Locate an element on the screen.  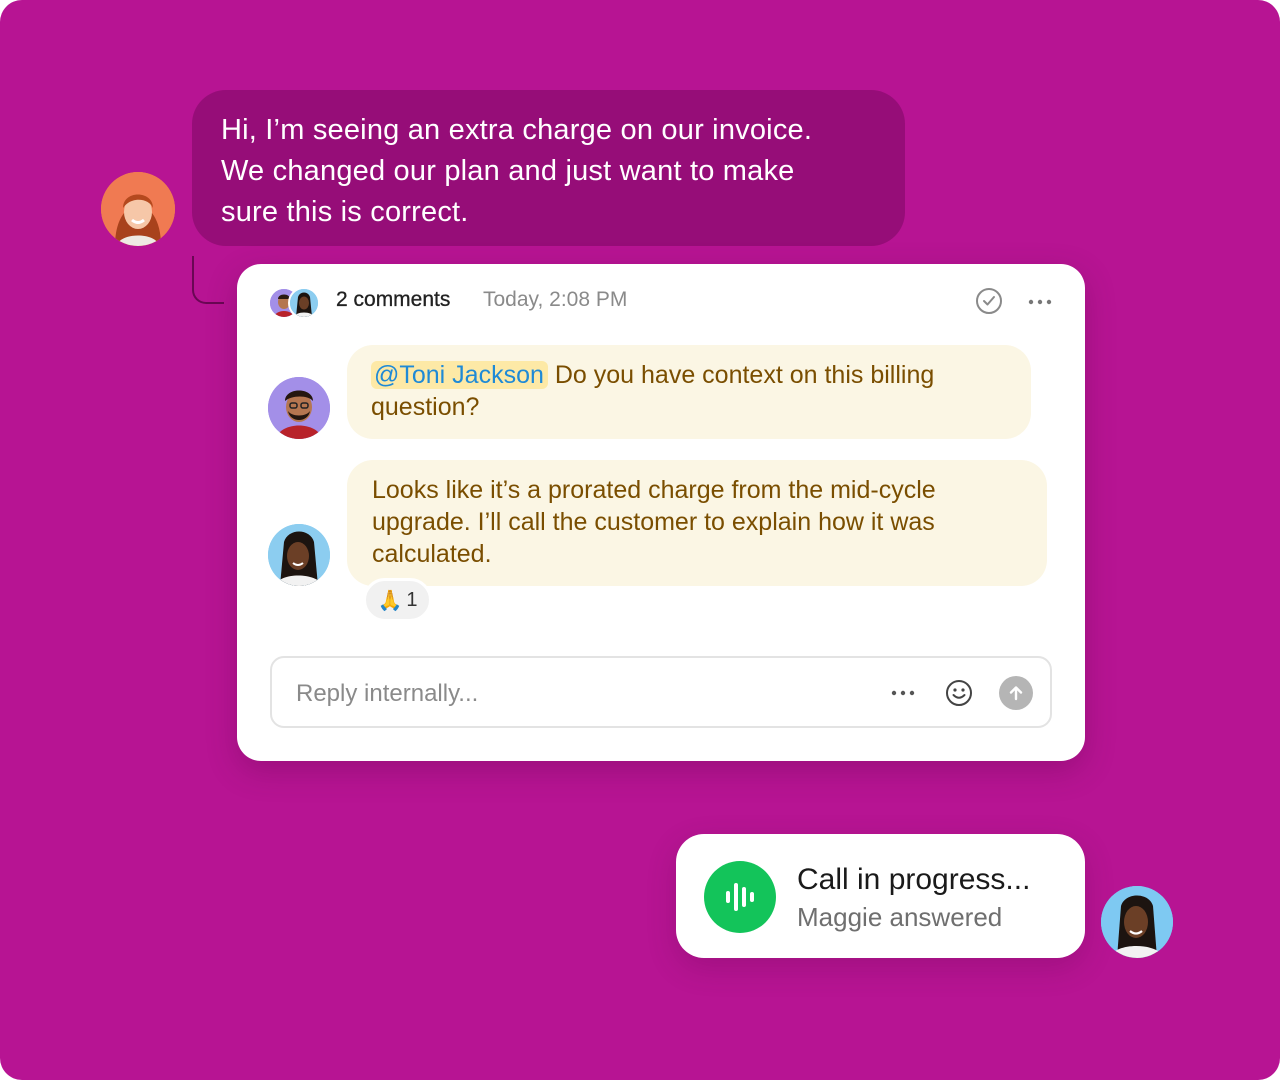
comment-count: 2 comments is located at coordinates (393, 299).